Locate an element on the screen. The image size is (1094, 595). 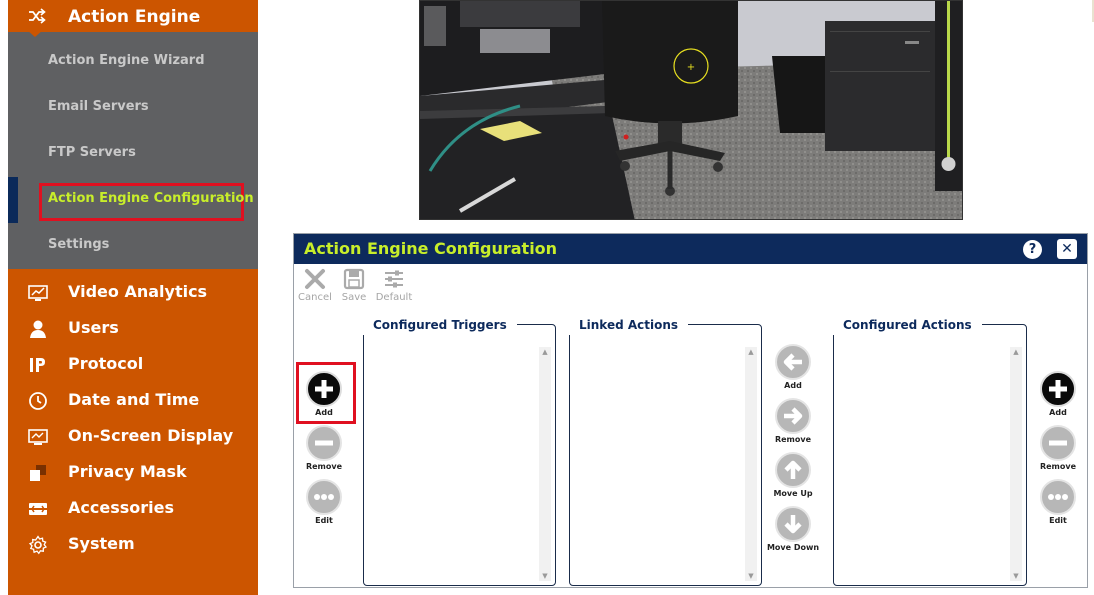
shuffle-icon is located at coordinates (37, 16).